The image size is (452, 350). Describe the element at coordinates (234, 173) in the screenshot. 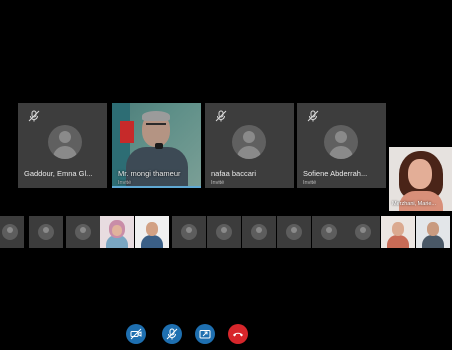

I see `participant-name: nafaa baccari` at that location.